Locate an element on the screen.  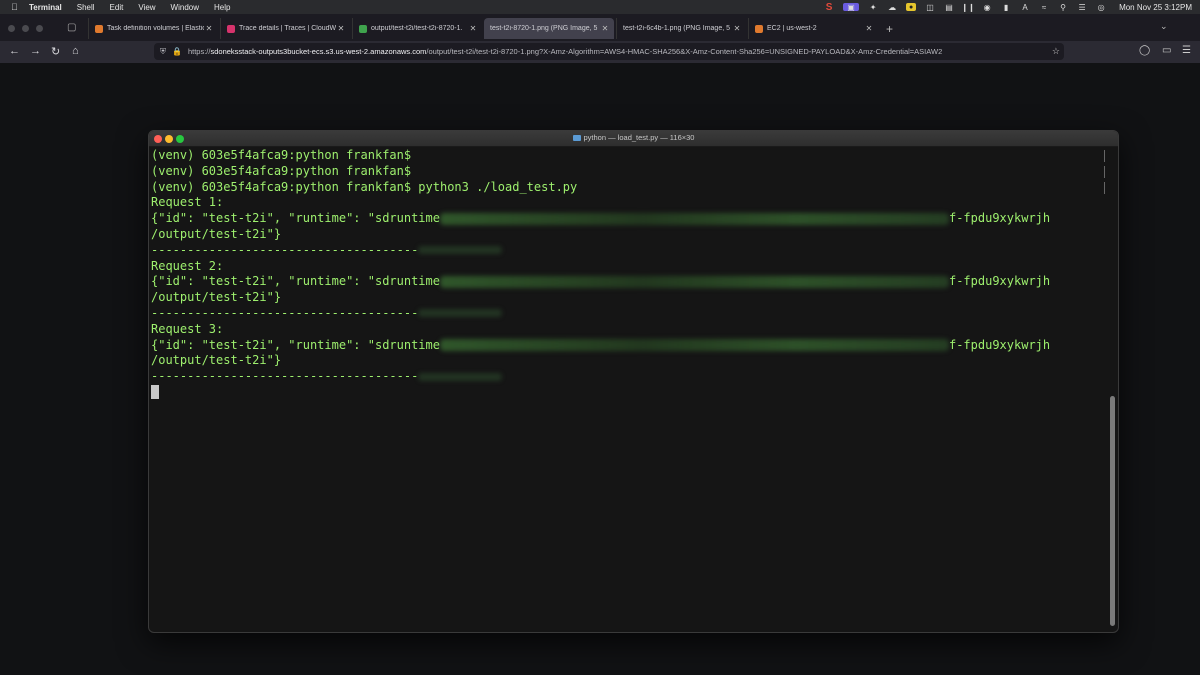
chevron-down-icon: ⌄ is located at coordinates (1164, 26).